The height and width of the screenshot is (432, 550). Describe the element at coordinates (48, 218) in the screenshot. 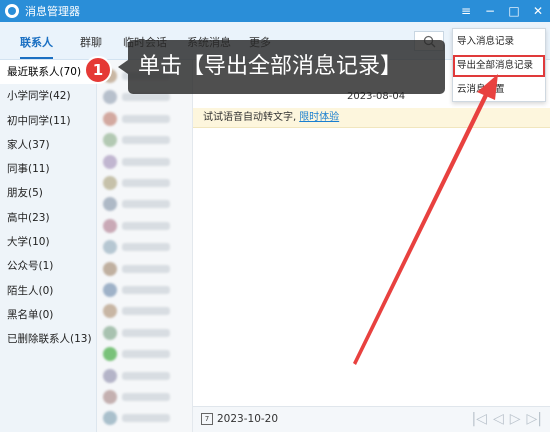

I see `group-high-school: 高中(23)` at that location.